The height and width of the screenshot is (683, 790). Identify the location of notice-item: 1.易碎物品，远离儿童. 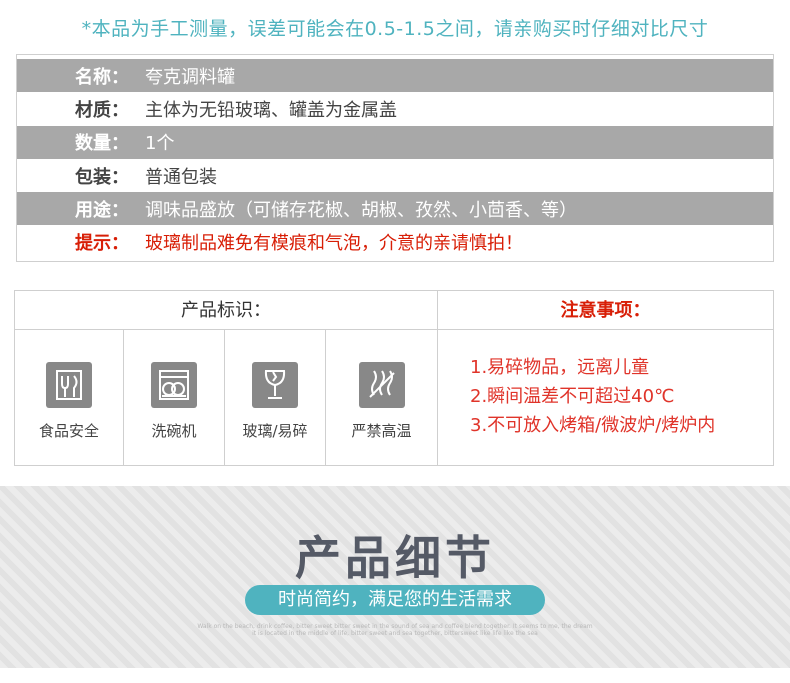
(560, 367).